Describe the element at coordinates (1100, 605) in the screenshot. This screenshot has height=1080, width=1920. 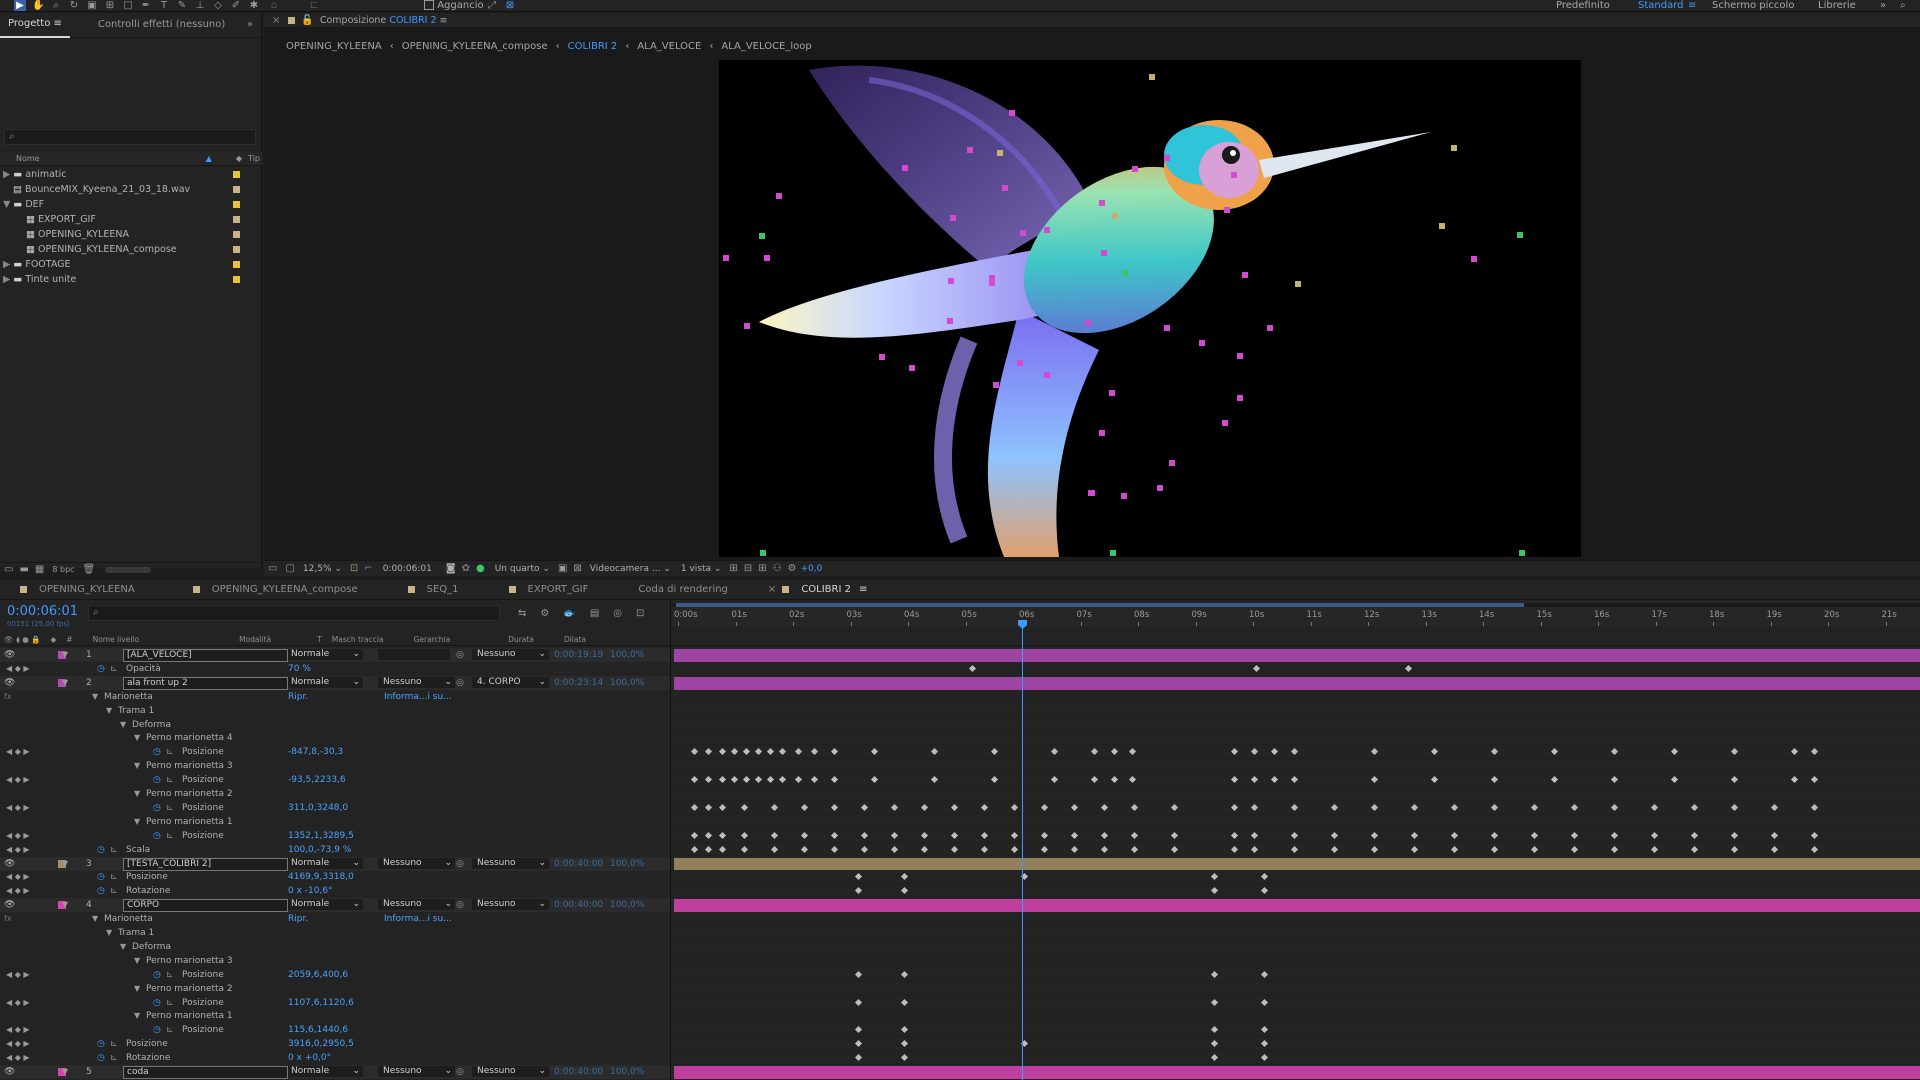
I see `work-area-bar` at that location.